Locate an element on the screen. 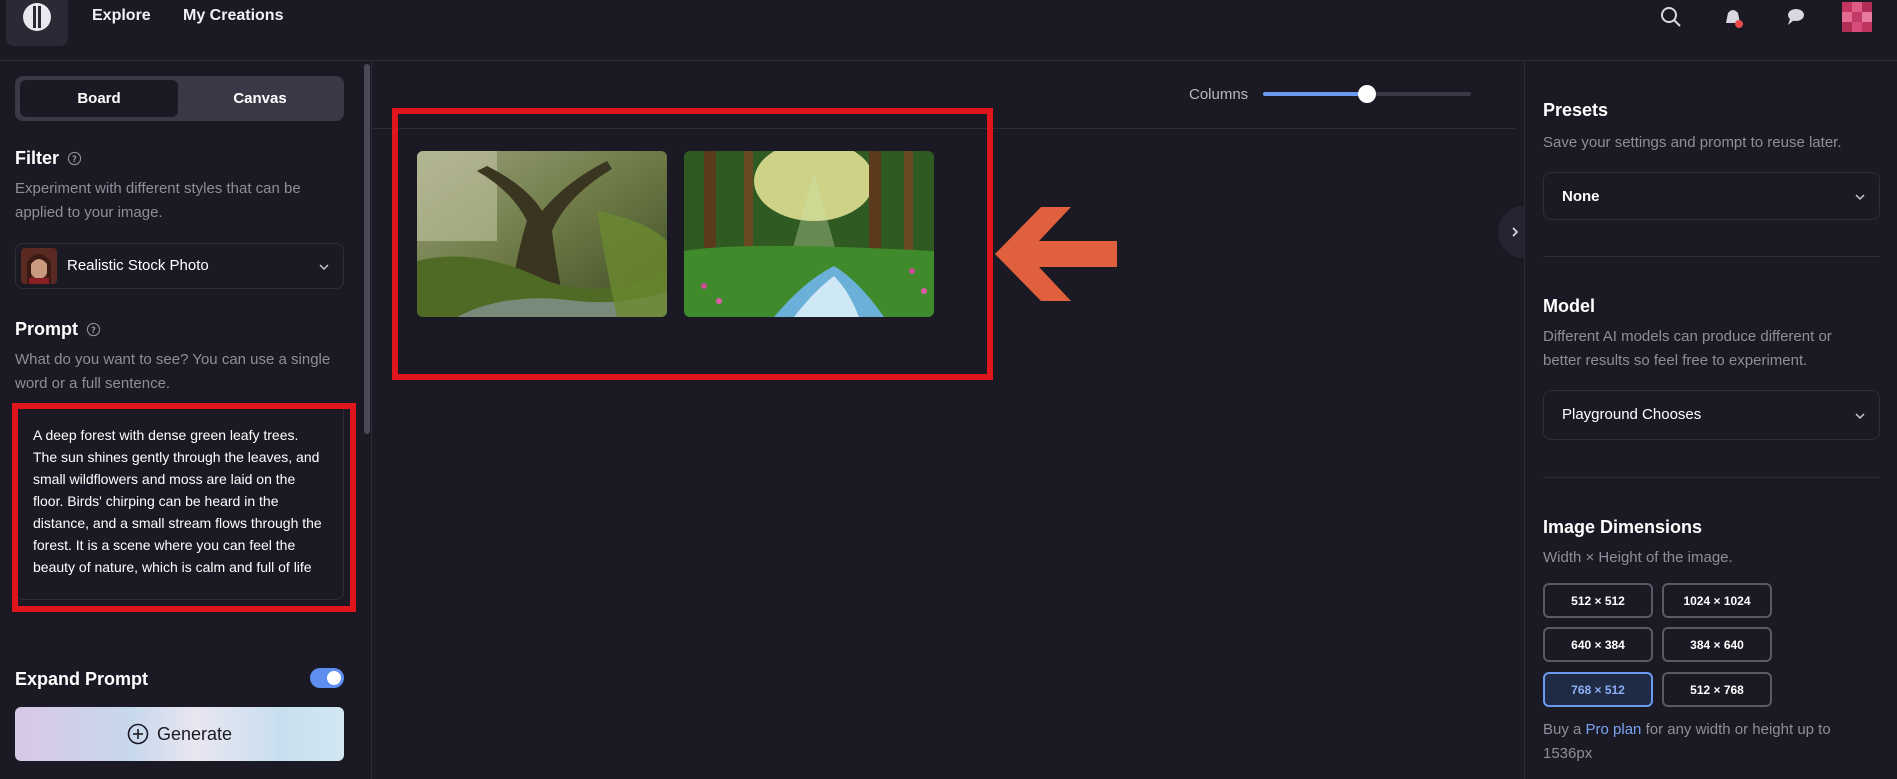  chat-icon is located at coordinates (1795, 17).